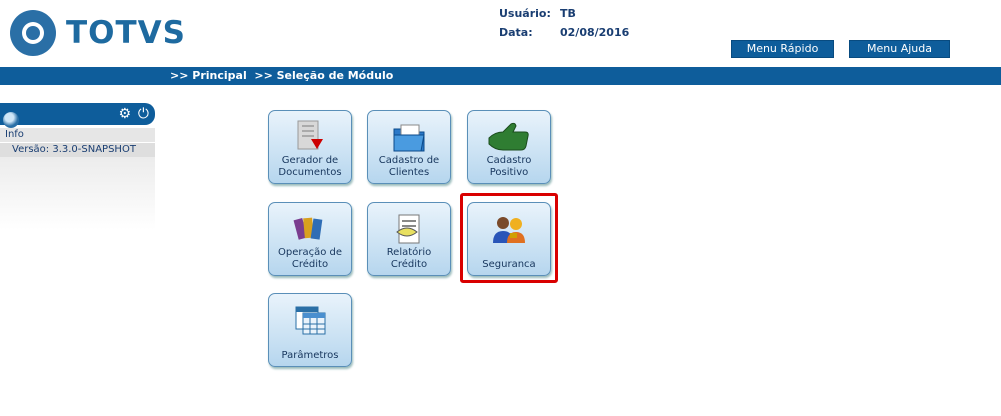 This screenshot has width=1001, height=416. I want to click on module-parametros: Parâmetros, so click(310, 330).